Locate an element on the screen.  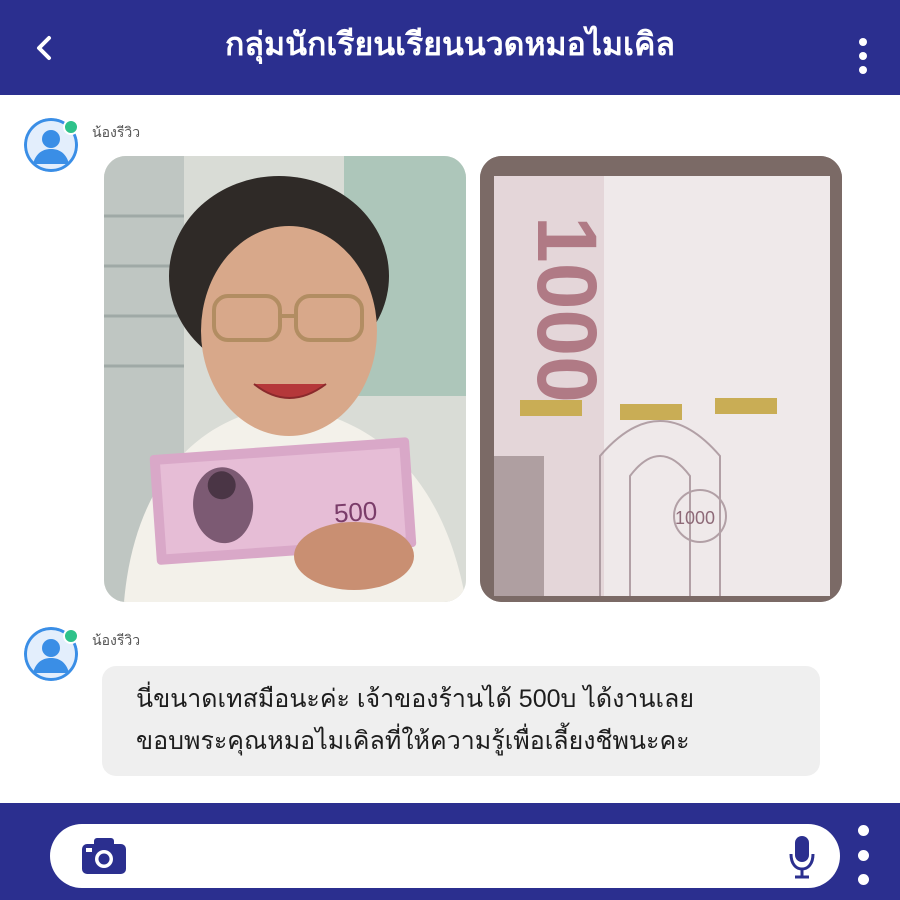
camera-icon is located at coordinates (104, 856).